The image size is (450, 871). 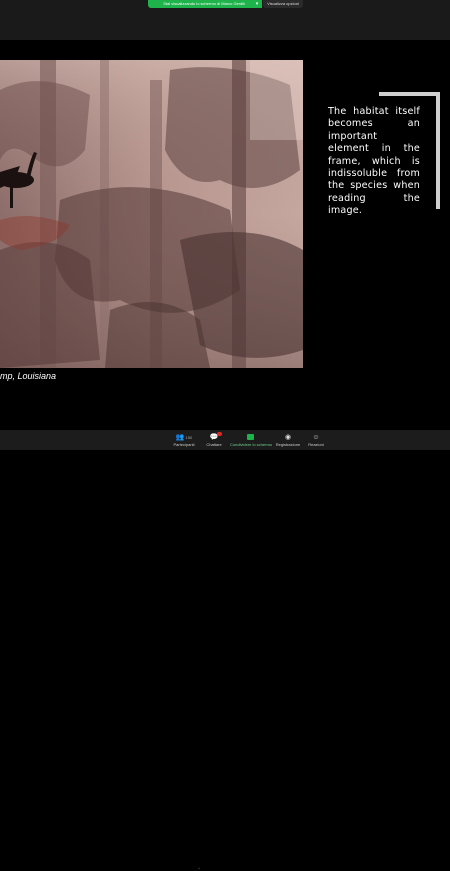 What do you see at coordinates (283, 4) in the screenshot?
I see `view-options-button: Visualizza opzioni` at bounding box center [283, 4].